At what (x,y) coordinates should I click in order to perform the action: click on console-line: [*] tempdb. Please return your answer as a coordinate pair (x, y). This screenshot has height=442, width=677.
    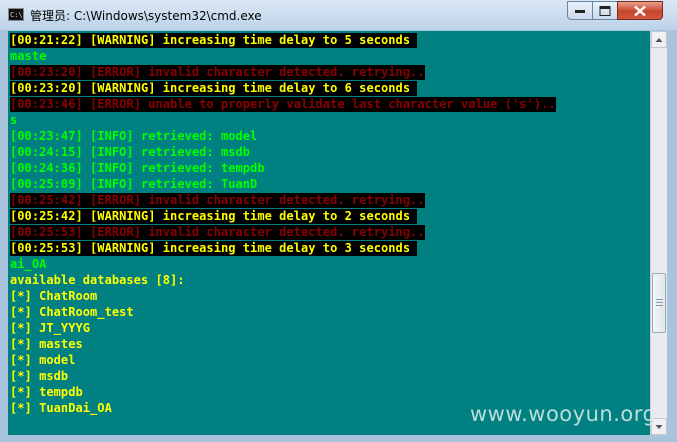
    Looking at the image, I should click on (46, 392).